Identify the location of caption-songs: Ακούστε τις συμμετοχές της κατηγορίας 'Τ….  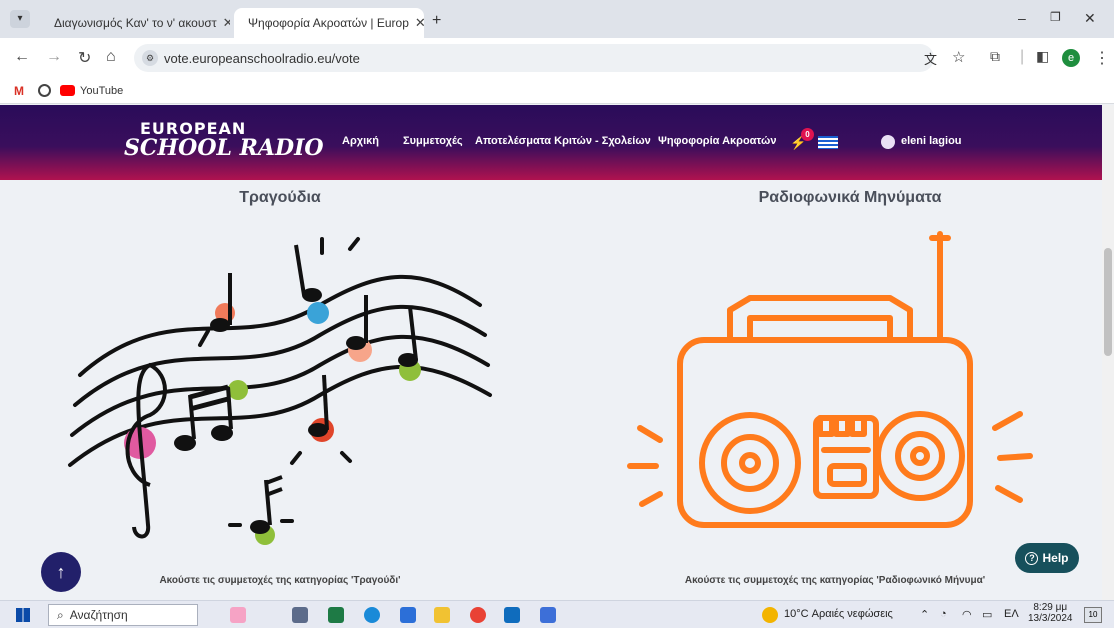
(280, 580).